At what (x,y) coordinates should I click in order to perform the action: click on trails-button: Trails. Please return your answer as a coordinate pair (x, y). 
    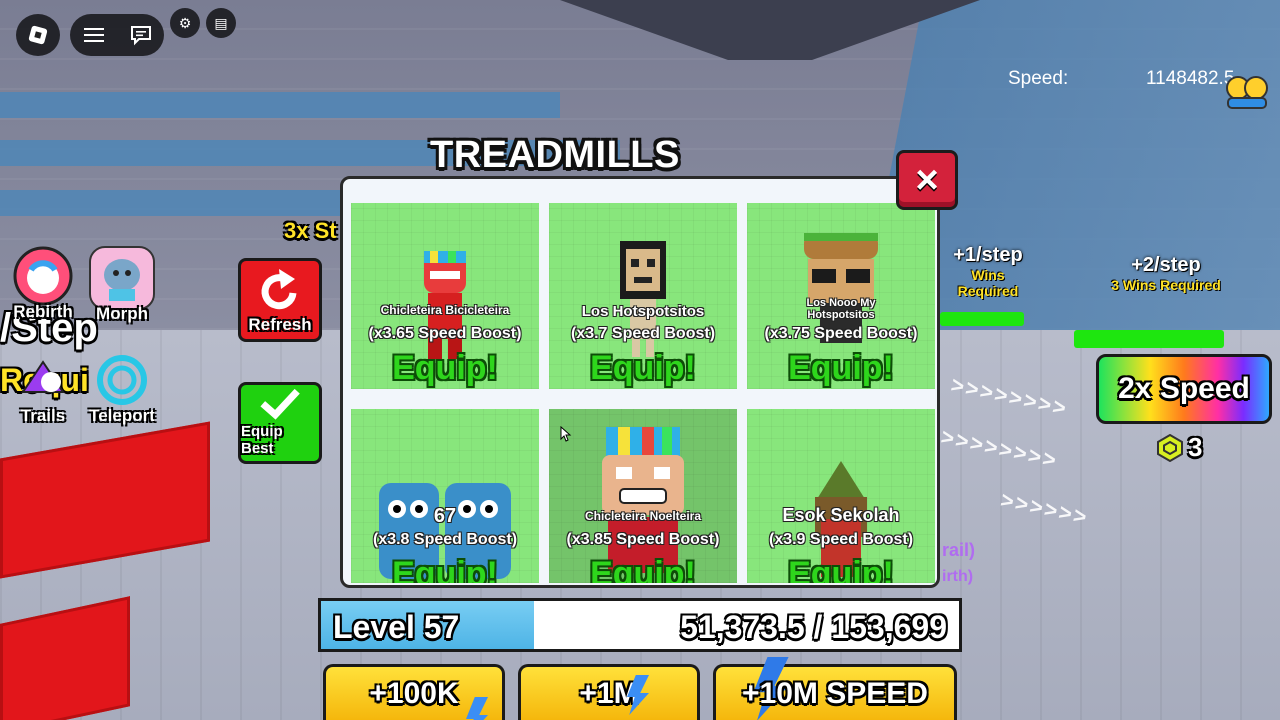
    Looking at the image, I should click on (43, 387).